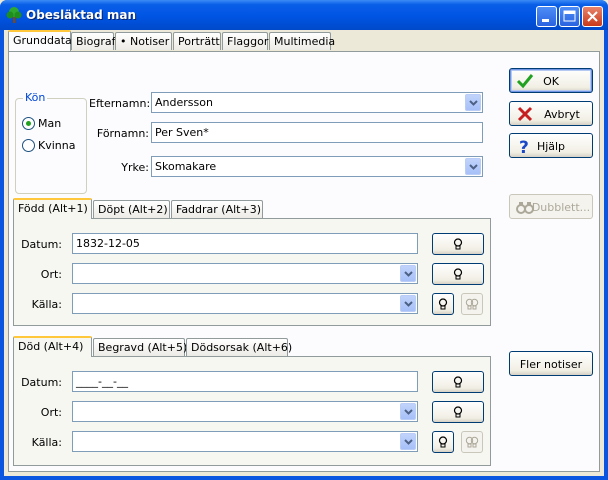 This screenshot has width=608, height=480. Describe the element at coordinates (317, 102) in the screenshot. I see `efternamn-combo: Andersson` at that location.